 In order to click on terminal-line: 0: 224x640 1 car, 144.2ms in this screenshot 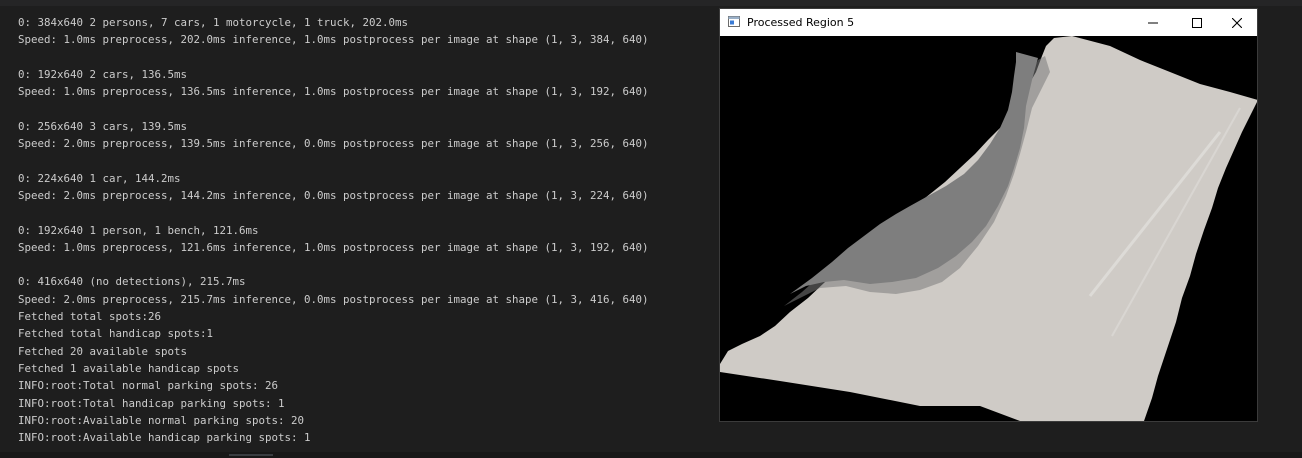, I will do `click(99, 178)`.